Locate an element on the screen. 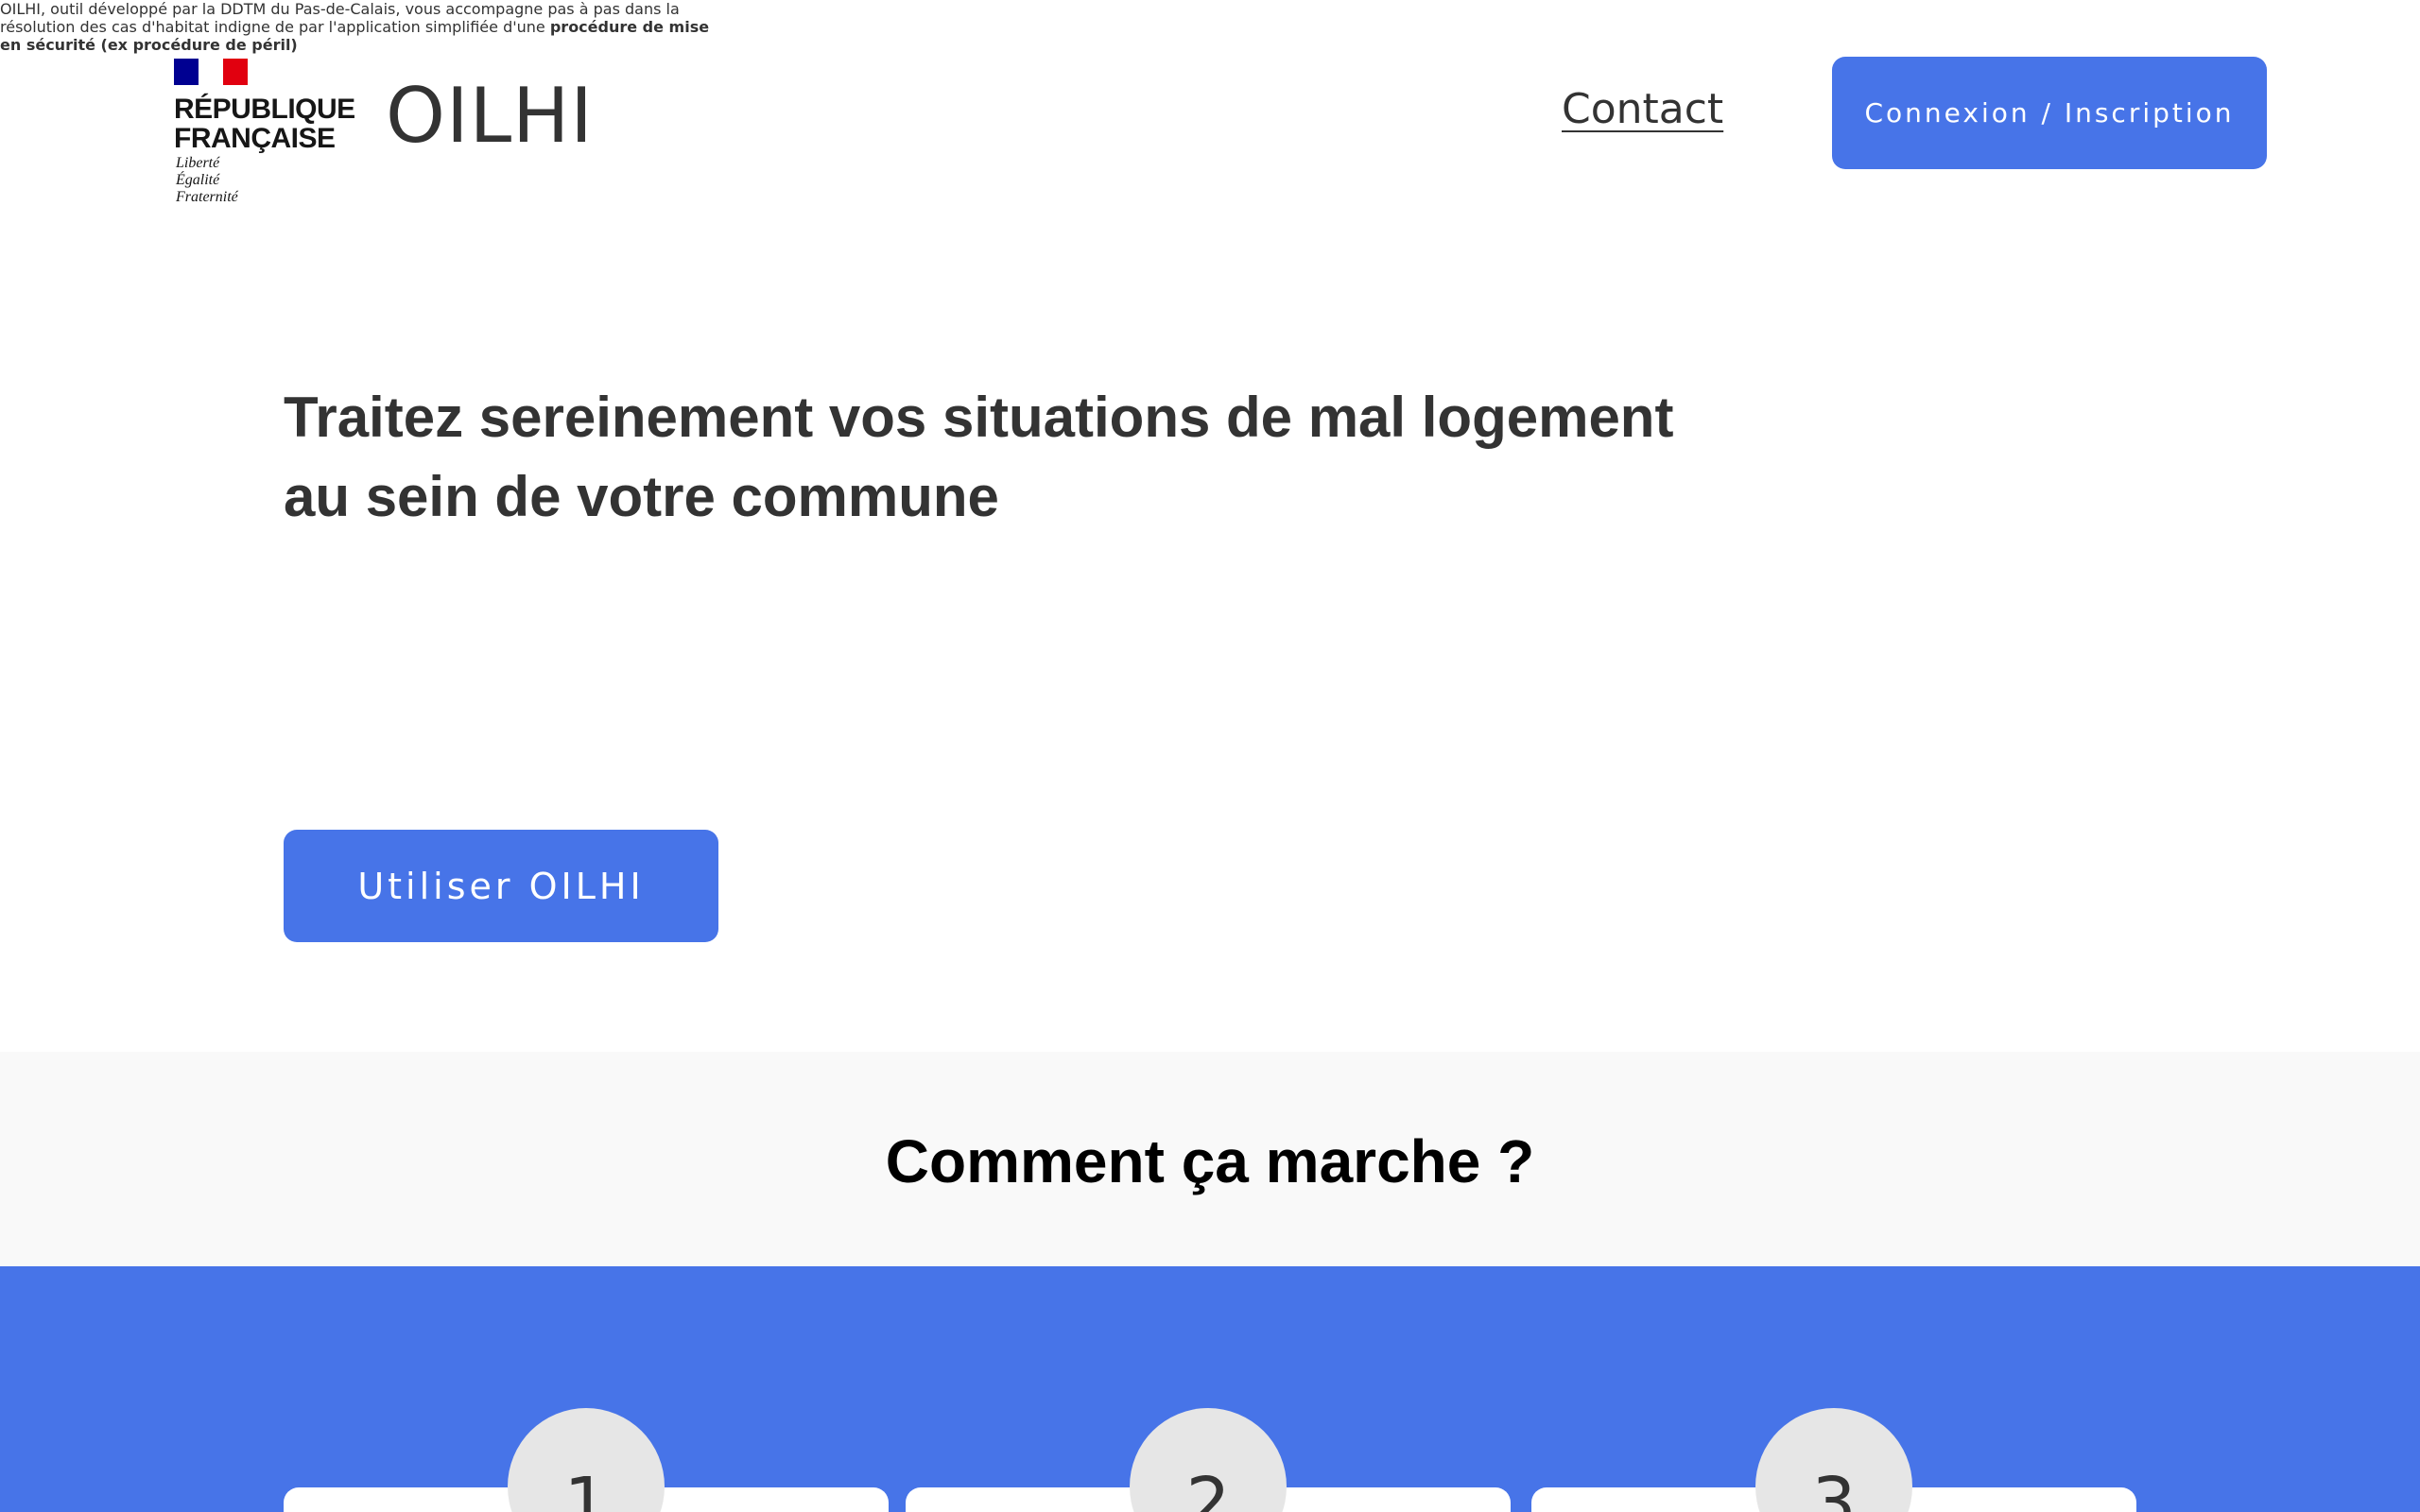 The image size is (2420, 1512). flag-white-band is located at coordinates (211, 72).